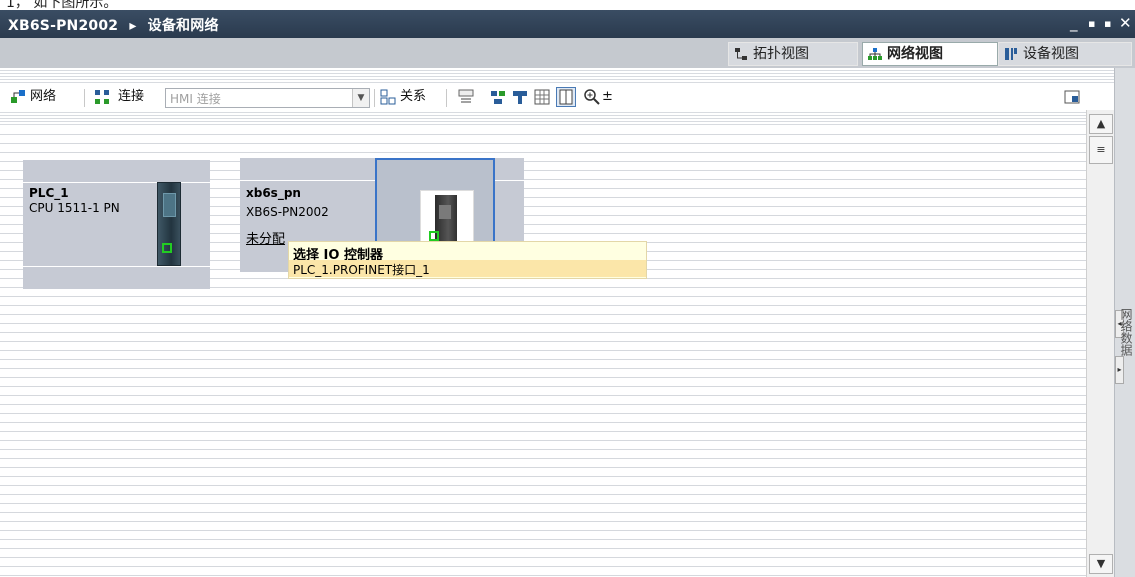 The height and width of the screenshot is (577, 1135). What do you see at coordinates (360, 98) in the screenshot?
I see `chevron-down-icon: ▼` at bounding box center [360, 98].